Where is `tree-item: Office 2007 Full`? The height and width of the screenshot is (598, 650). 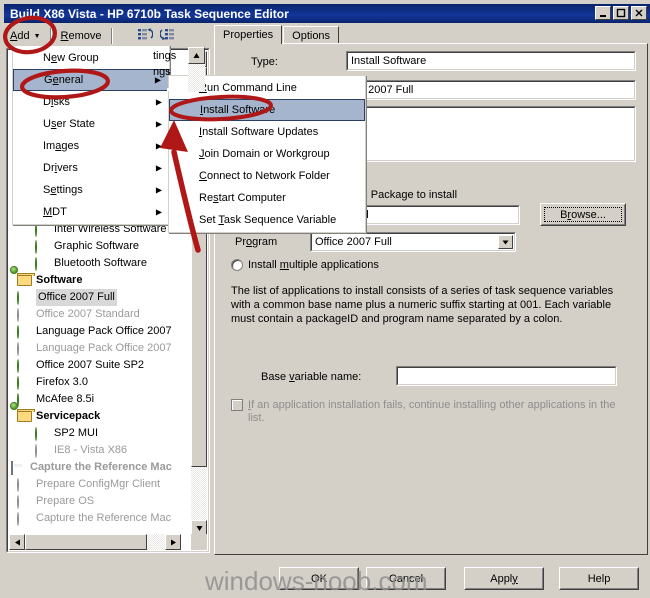 tree-item: Office 2007 Full is located at coordinates (95, 297).